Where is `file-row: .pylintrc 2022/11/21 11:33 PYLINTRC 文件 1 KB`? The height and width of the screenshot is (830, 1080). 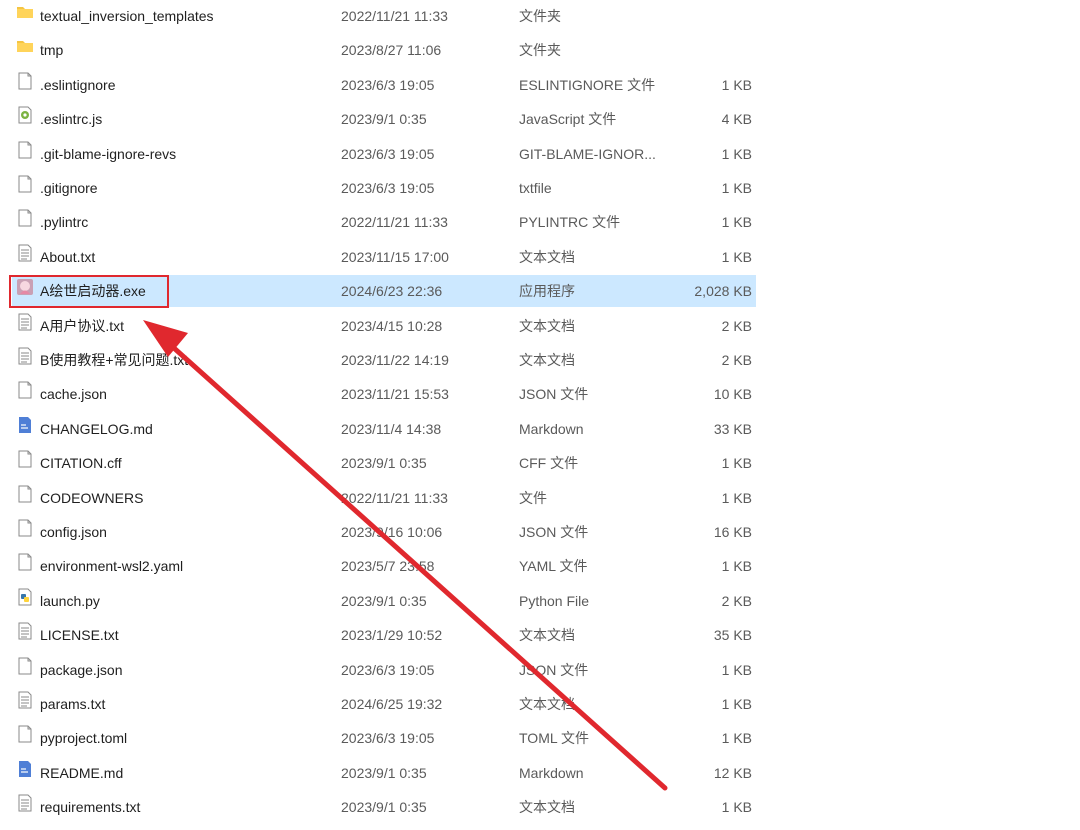 file-row: .pylintrc 2022/11/21 11:33 PYLINTRC 文件 1 KB is located at coordinates (384, 222).